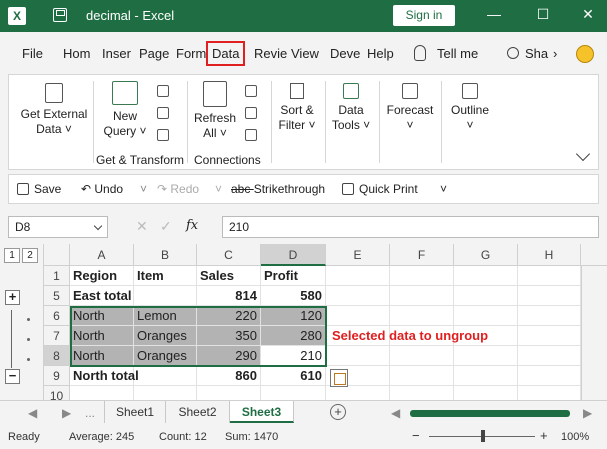 This screenshot has width=607, height=449. I want to click on cell-a6: North, so click(102, 316).